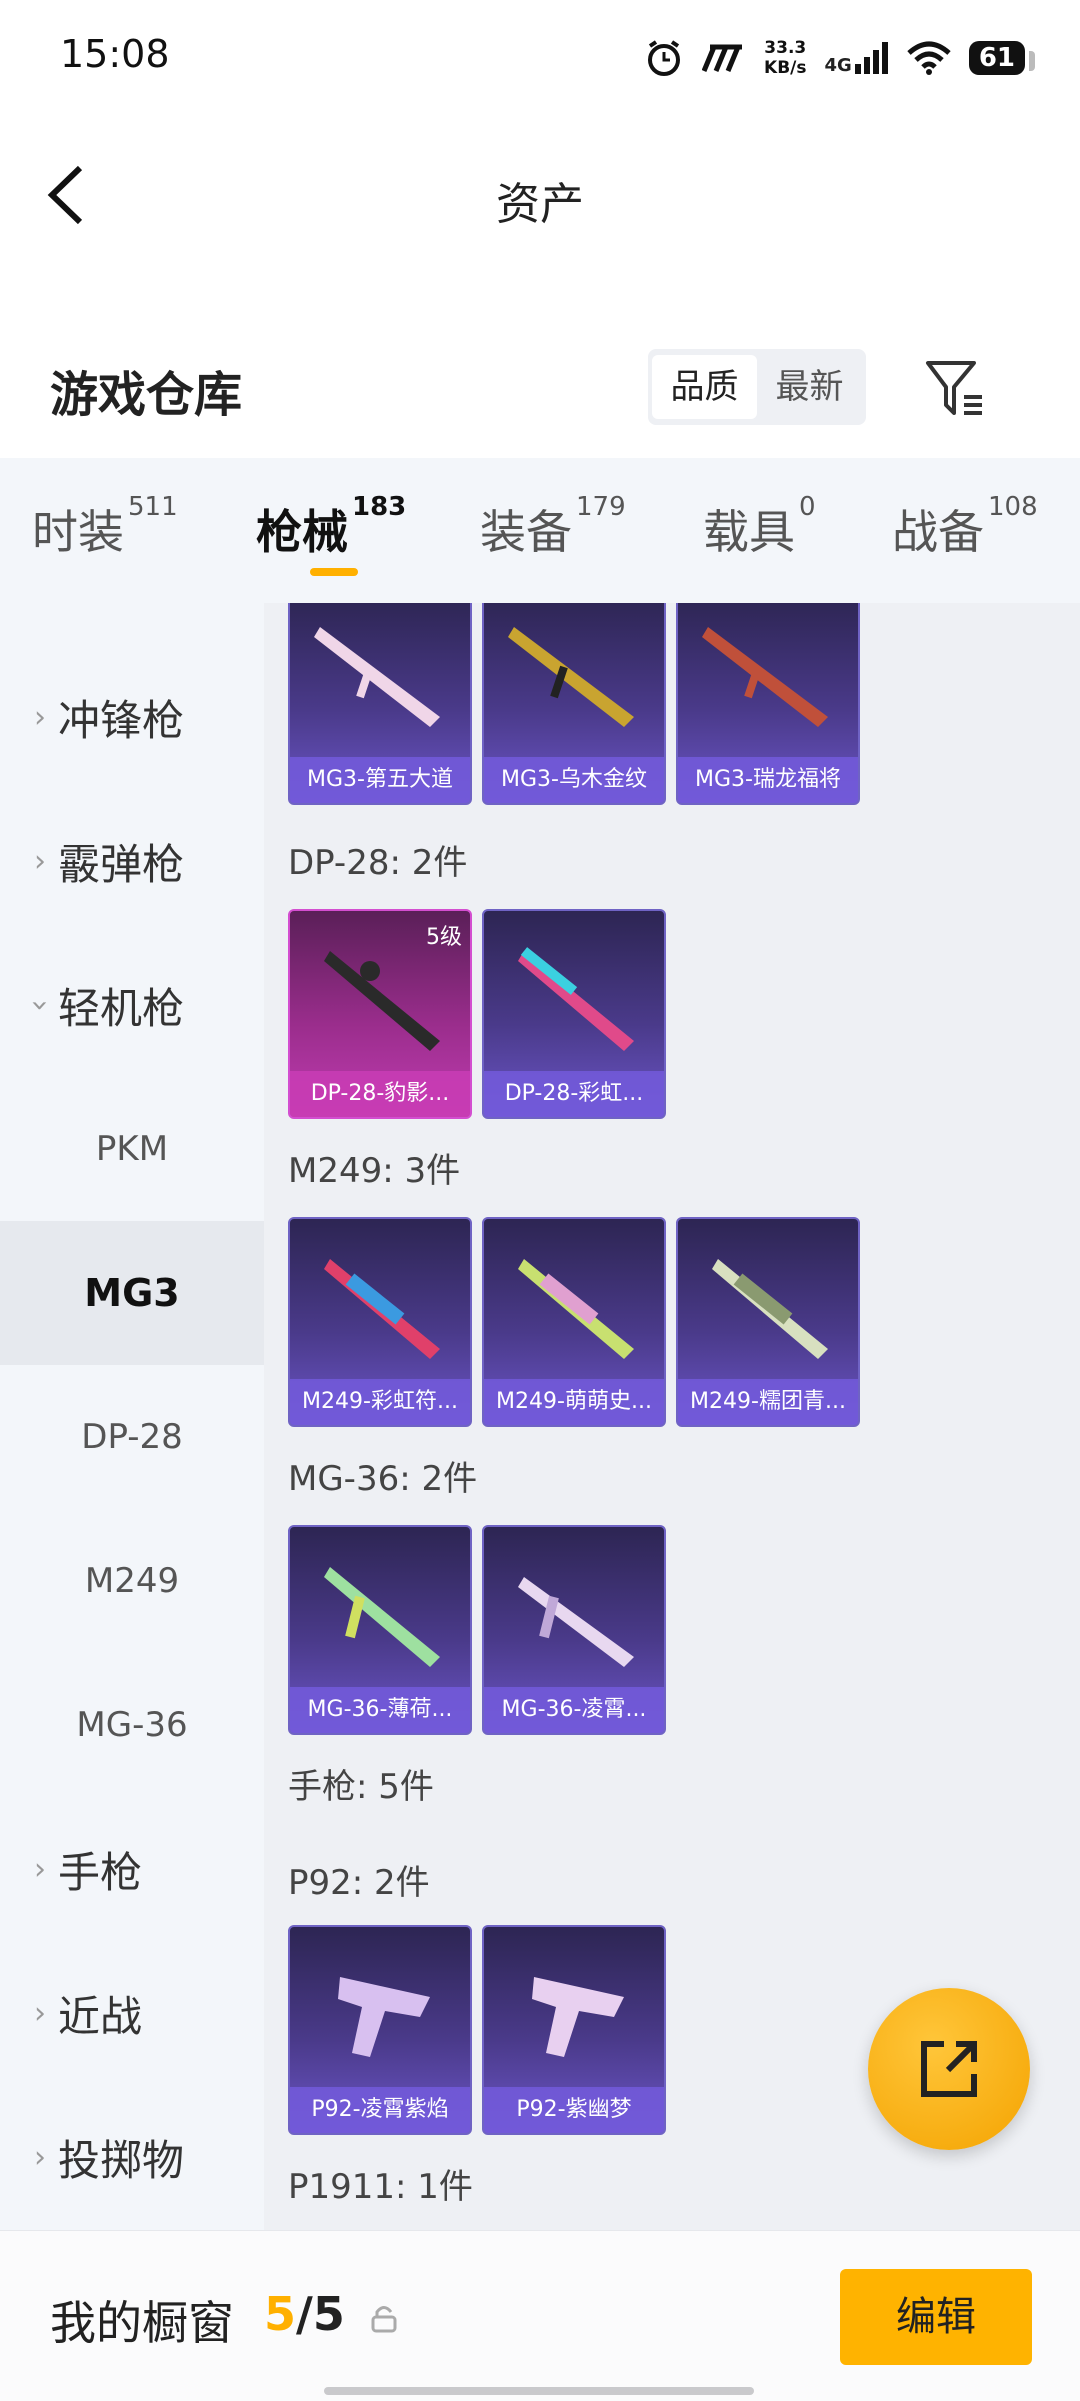  I want to click on page-title: 资产, so click(540, 204).